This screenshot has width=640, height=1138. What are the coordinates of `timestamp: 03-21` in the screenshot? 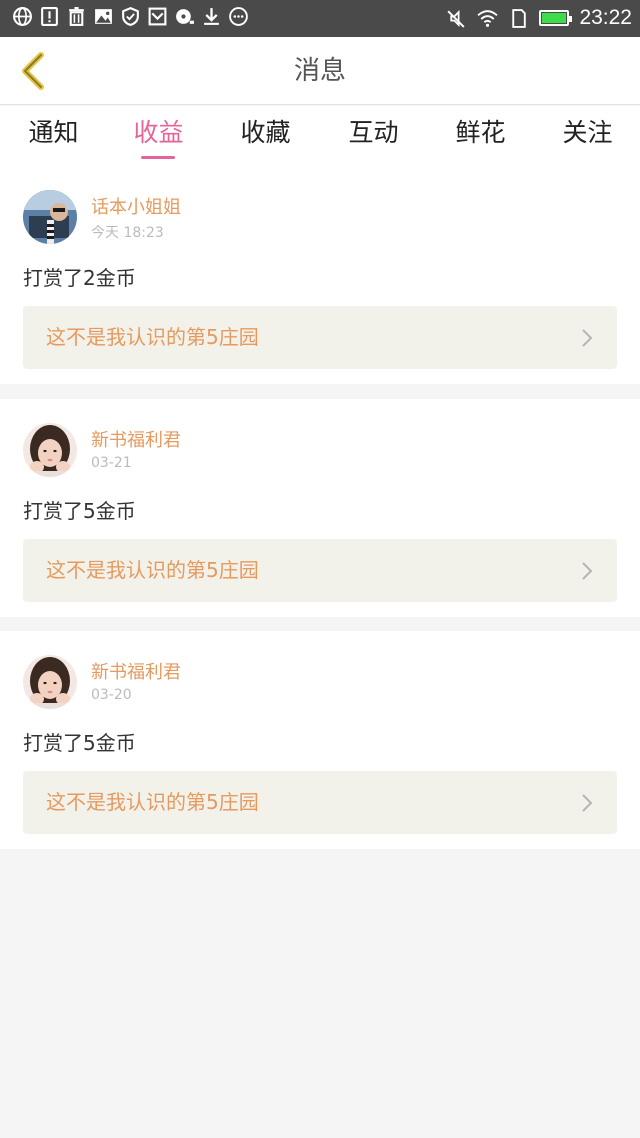 It's located at (111, 463).